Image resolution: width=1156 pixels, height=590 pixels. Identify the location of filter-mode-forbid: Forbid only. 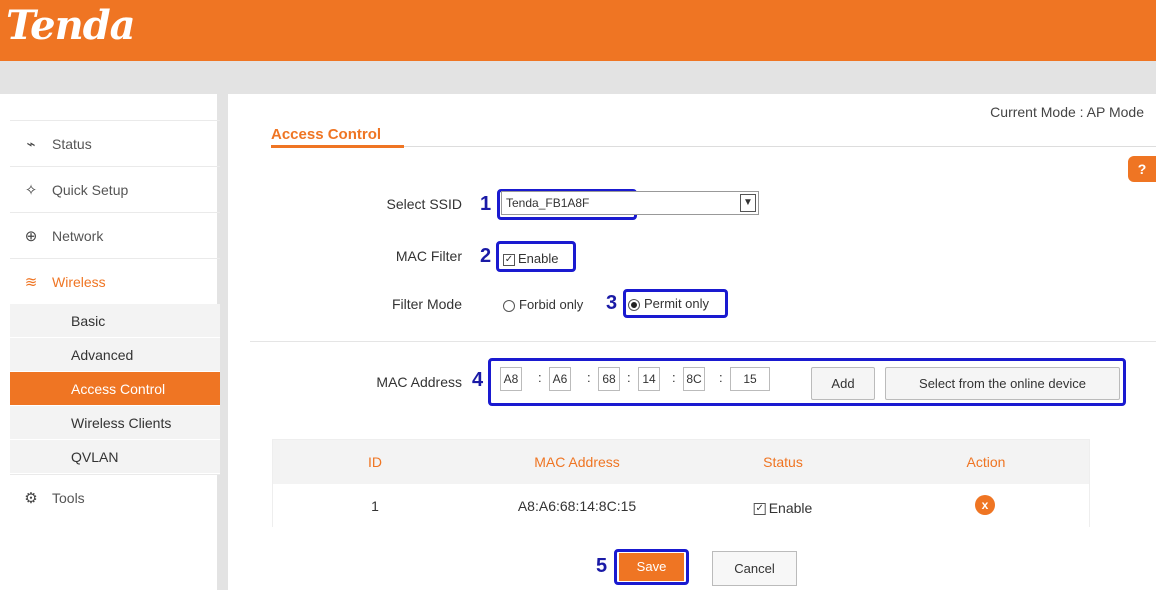
(543, 304).